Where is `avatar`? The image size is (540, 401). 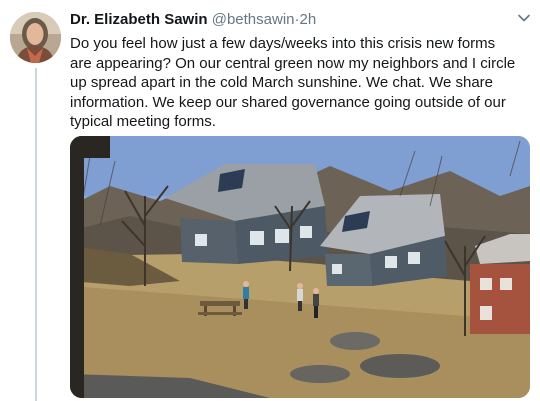
avatar is located at coordinates (35, 37).